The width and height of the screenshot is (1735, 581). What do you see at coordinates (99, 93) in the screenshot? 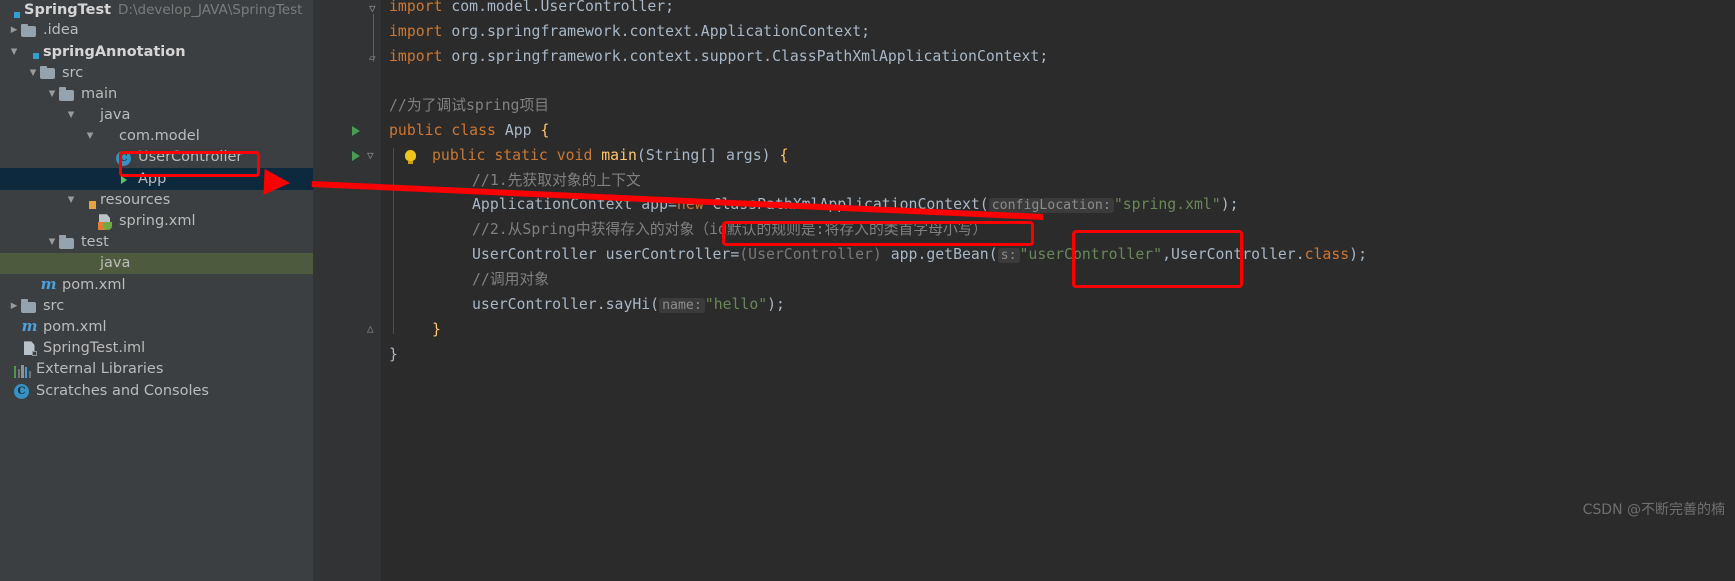
I see `tree-item-label: main` at bounding box center [99, 93].